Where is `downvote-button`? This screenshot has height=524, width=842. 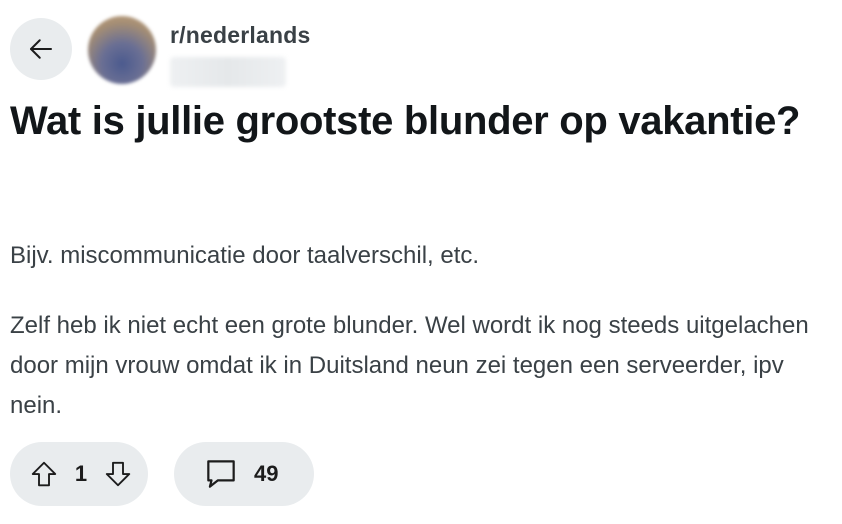
downvote-button is located at coordinates (118, 474).